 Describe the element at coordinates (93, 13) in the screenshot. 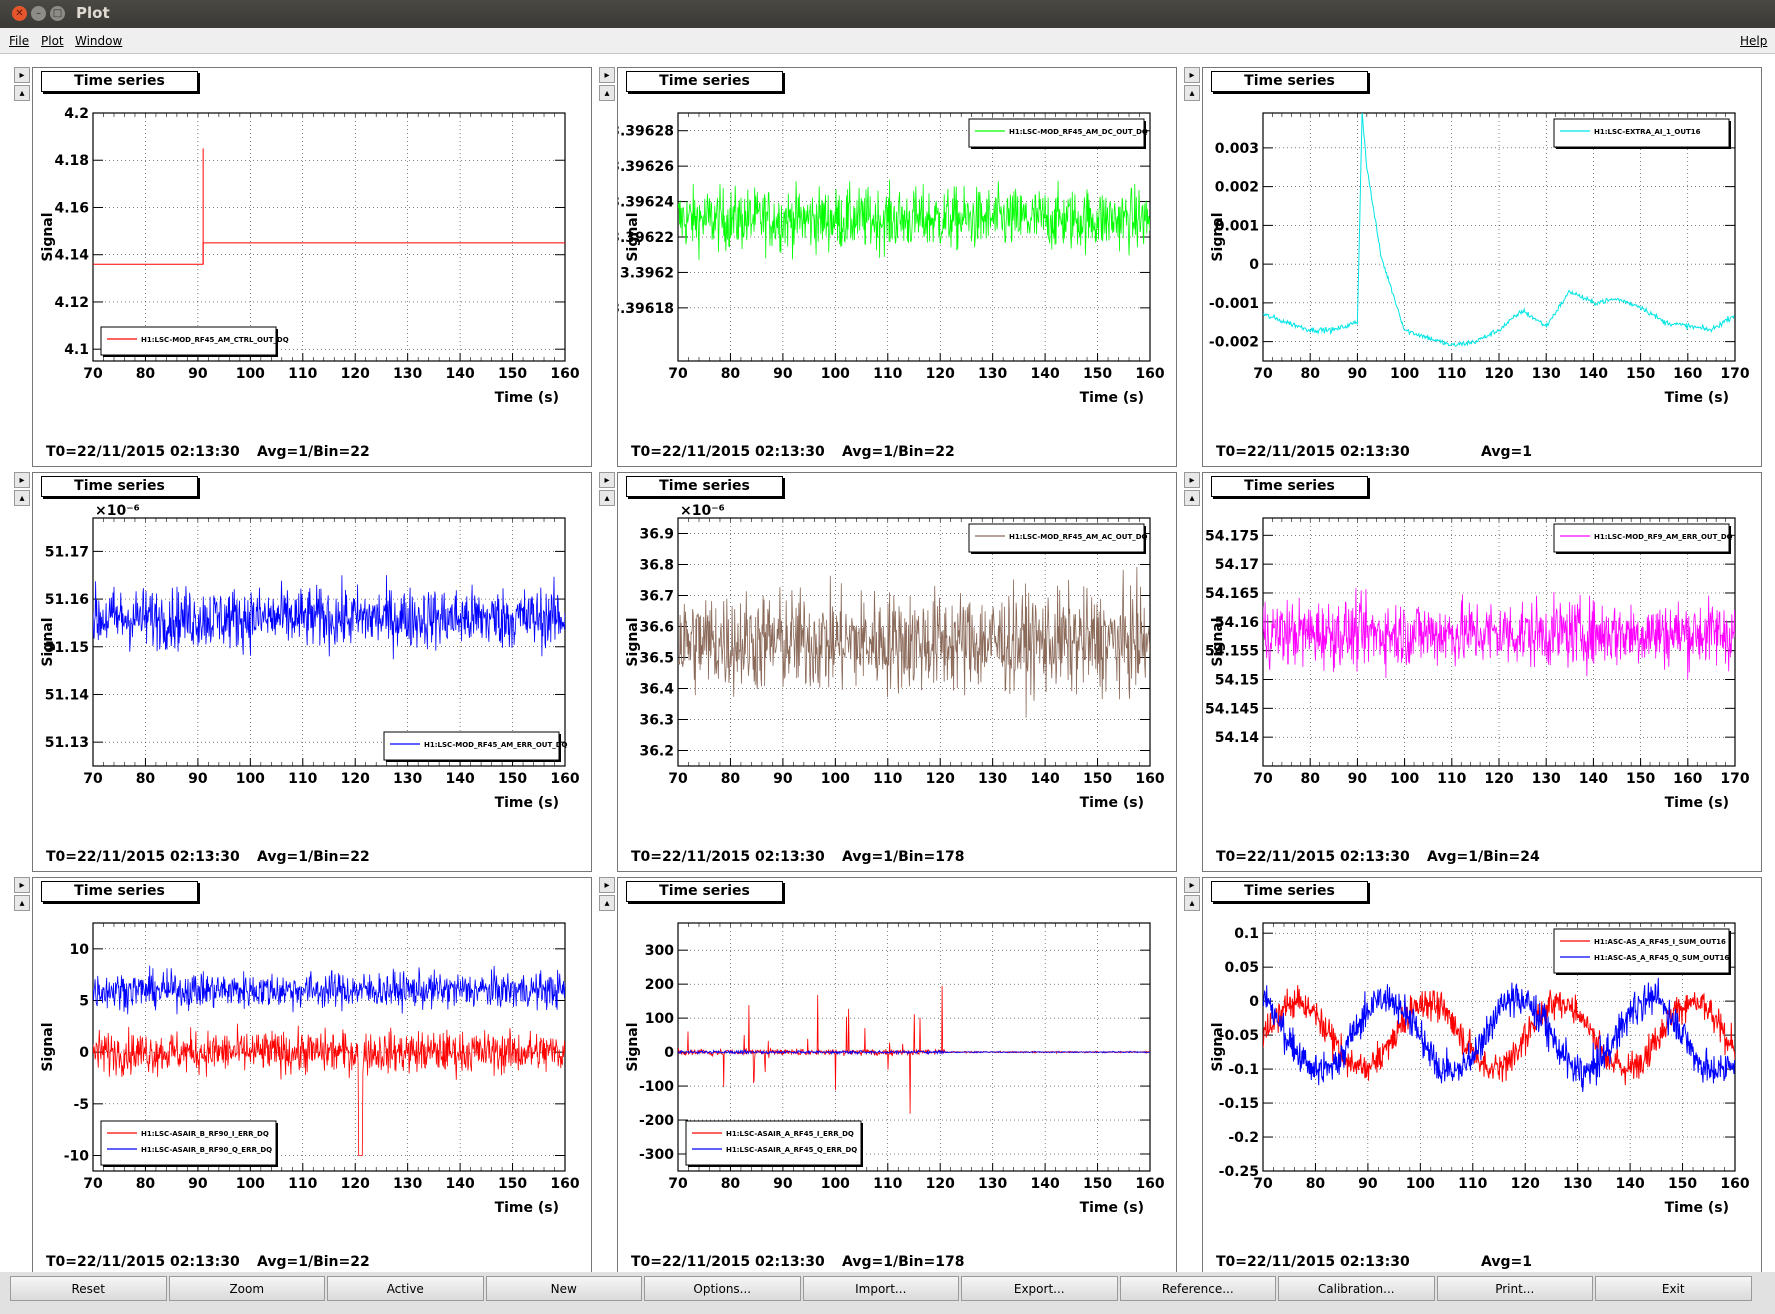

I see `window-title: Plot` at that location.